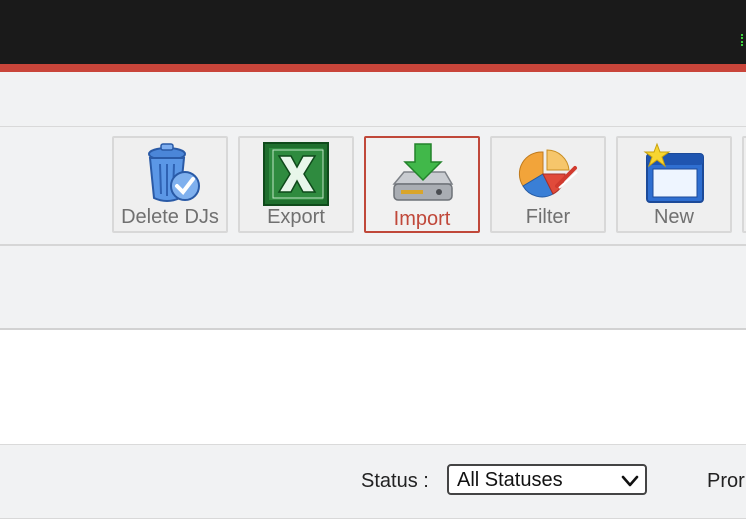 The width and height of the screenshot is (746, 520). What do you see at coordinates (548, 217) in the screenshot?
I see `filter-label: Filter` at bounding box center [548, 217].